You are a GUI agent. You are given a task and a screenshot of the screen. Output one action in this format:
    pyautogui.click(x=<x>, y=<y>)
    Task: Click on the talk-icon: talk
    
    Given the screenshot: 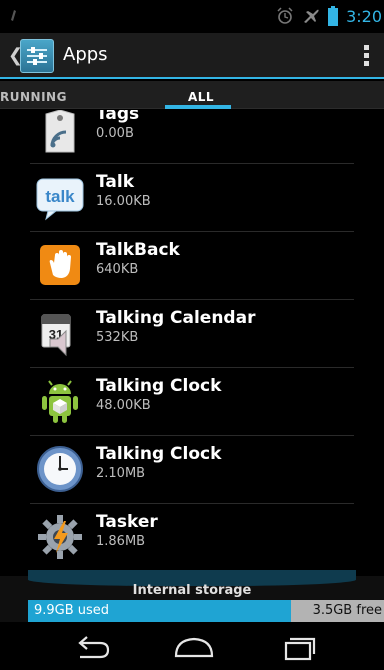 What is the action you would take?
    pyautogui.click(x=60, y=197)
    